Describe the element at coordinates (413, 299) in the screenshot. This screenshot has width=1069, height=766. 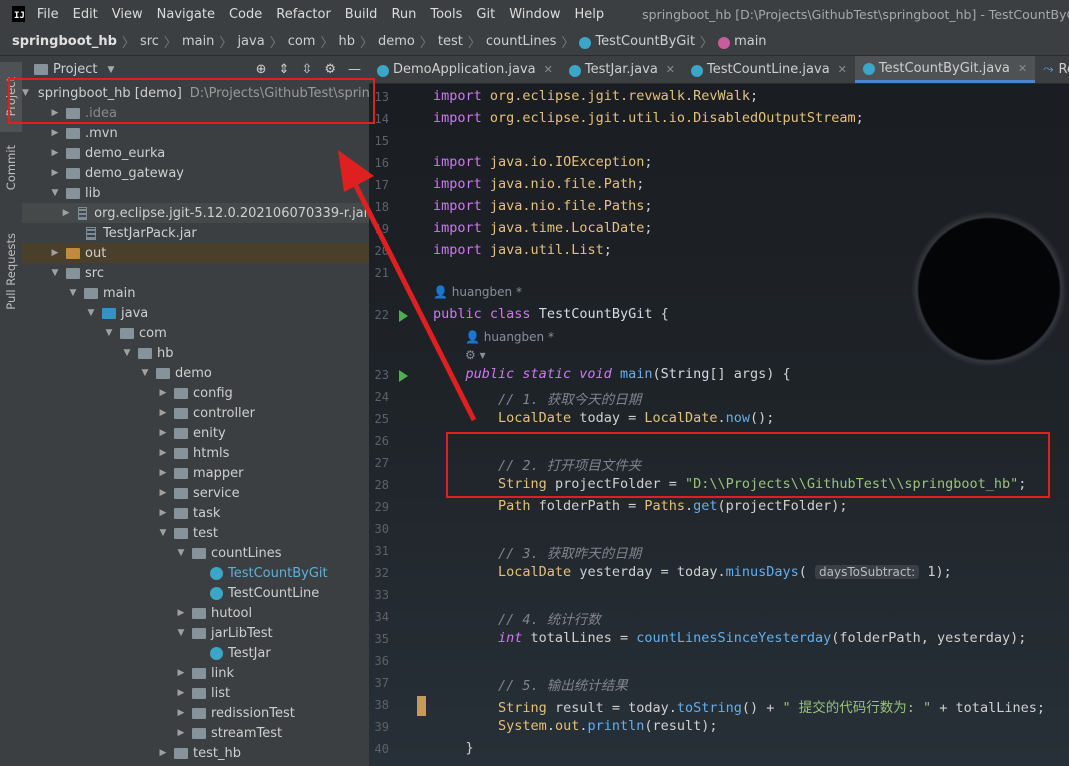
I see `annotation-arrow-line` at that location.